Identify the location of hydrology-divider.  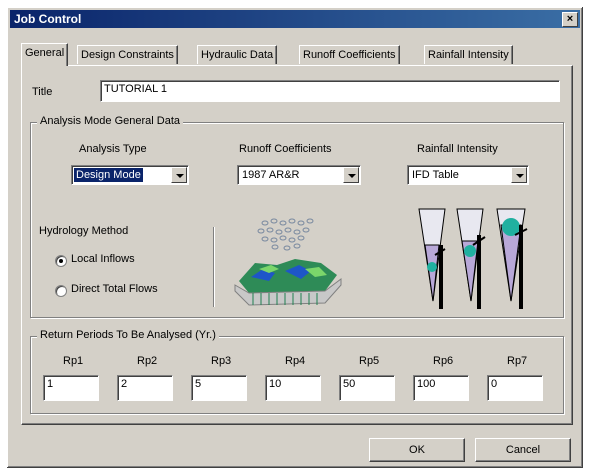
(214, 267).